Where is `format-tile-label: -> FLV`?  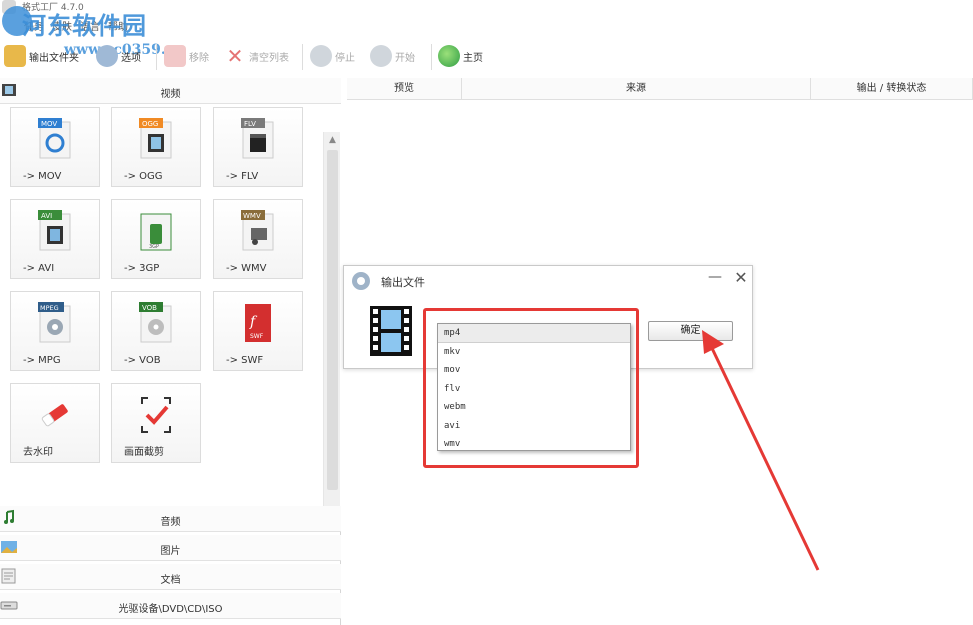 format-tile-label: -> FLV is located at coordinates (242, 176).